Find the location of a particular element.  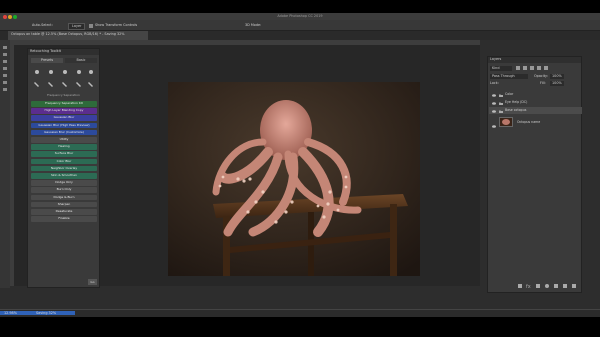

opacity-label: Opacity: is located at coordinates (541, 76).